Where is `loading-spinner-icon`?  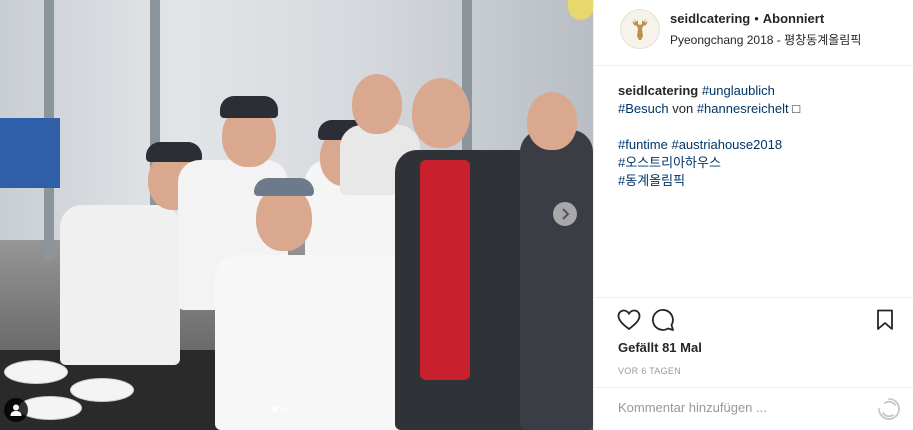 loading-spinner-icon is located at coordinates (889, 409).